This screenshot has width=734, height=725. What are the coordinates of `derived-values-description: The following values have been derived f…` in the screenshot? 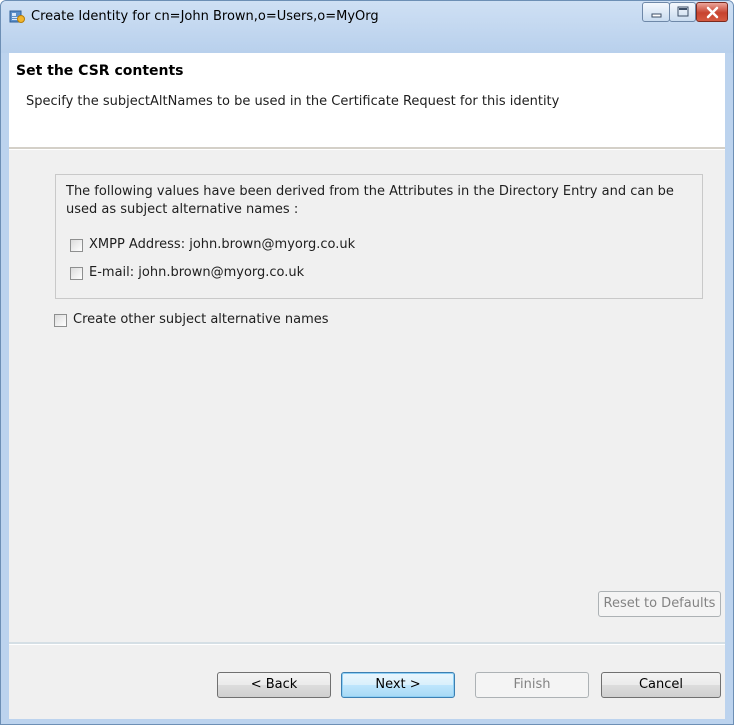 It's located at (370, 200).